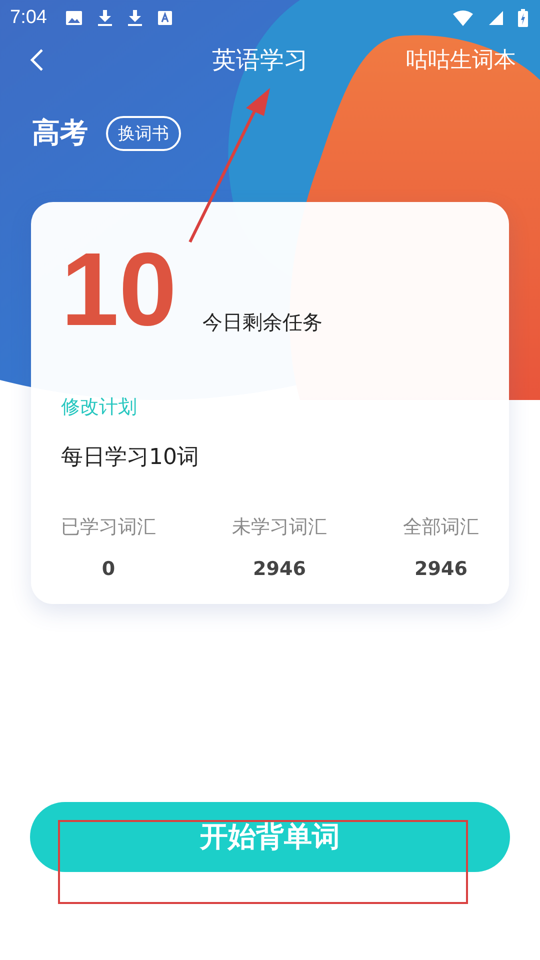 Image resolution: width=540 pixels, height=960 pixels. Describe the element at coordinates (109, 569) in the screenshot. I see `stat-value: 0` at that location.